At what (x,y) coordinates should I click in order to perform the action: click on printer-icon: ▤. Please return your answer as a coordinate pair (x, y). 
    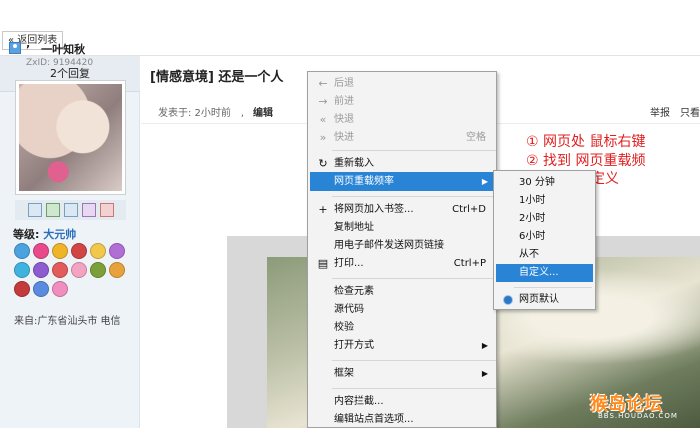
    Looking at the image, I should click on (323, 263).